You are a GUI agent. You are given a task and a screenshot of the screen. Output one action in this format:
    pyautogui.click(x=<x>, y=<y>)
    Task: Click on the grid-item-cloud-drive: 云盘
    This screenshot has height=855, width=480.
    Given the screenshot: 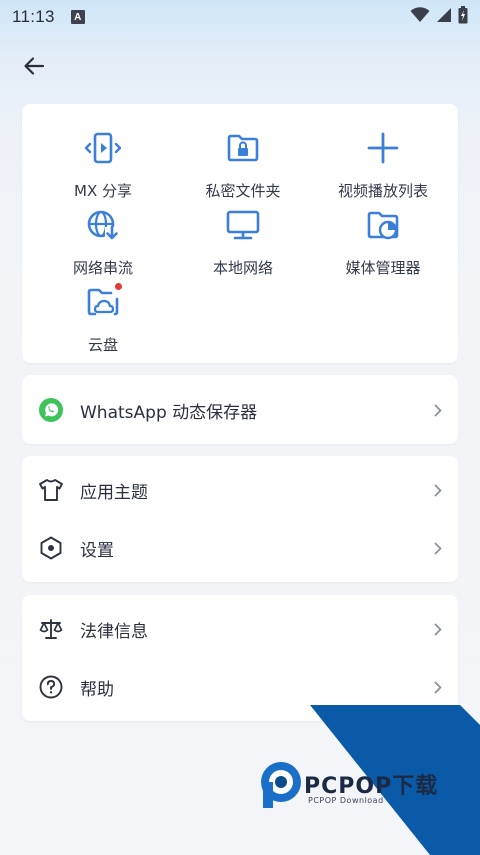 What is the action you would take?
    pyautogui.click(x=103, y=318)
    